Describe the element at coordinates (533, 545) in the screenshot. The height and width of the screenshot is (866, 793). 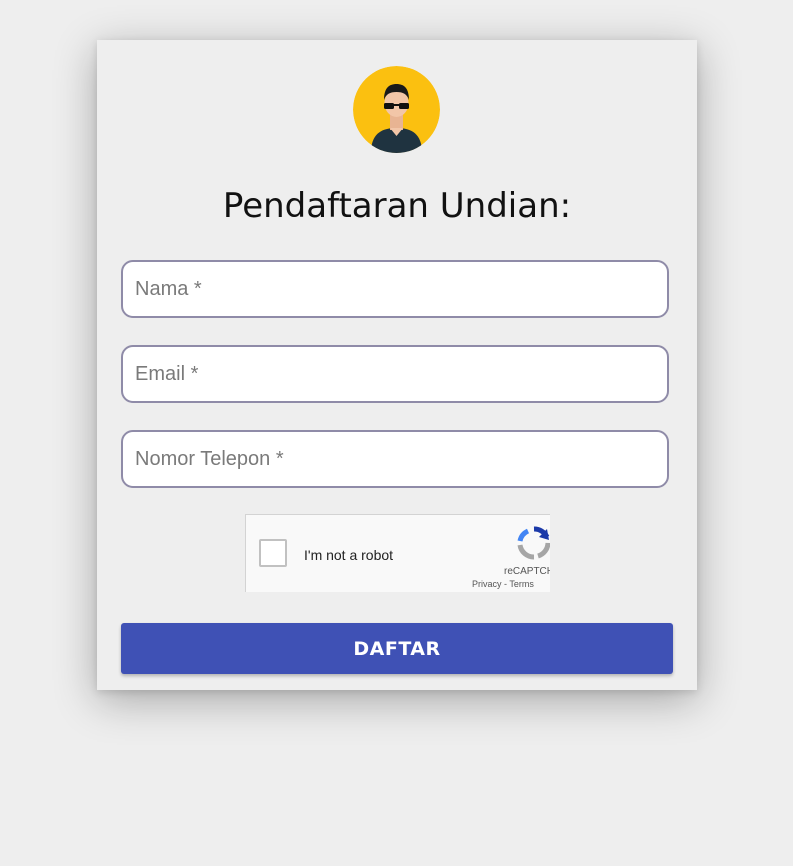
I see `recaptcha-logo-icon` at that location.